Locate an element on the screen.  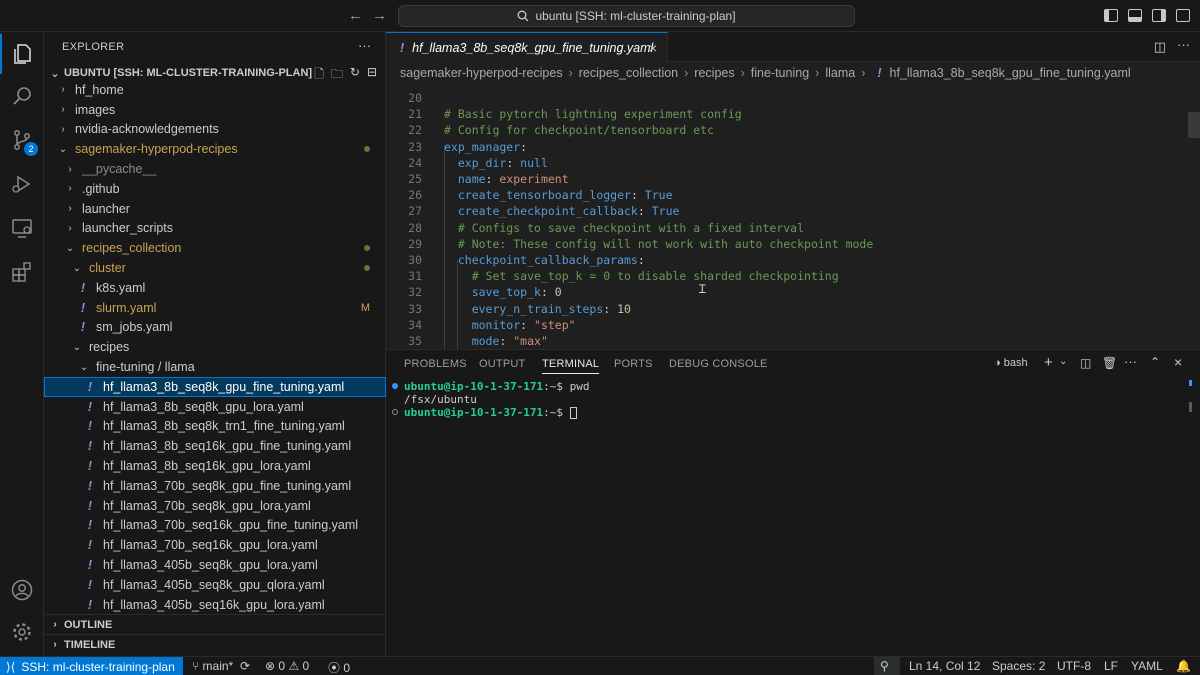
editor-scrollbar-thumb is located at coordinates (1194, 125).